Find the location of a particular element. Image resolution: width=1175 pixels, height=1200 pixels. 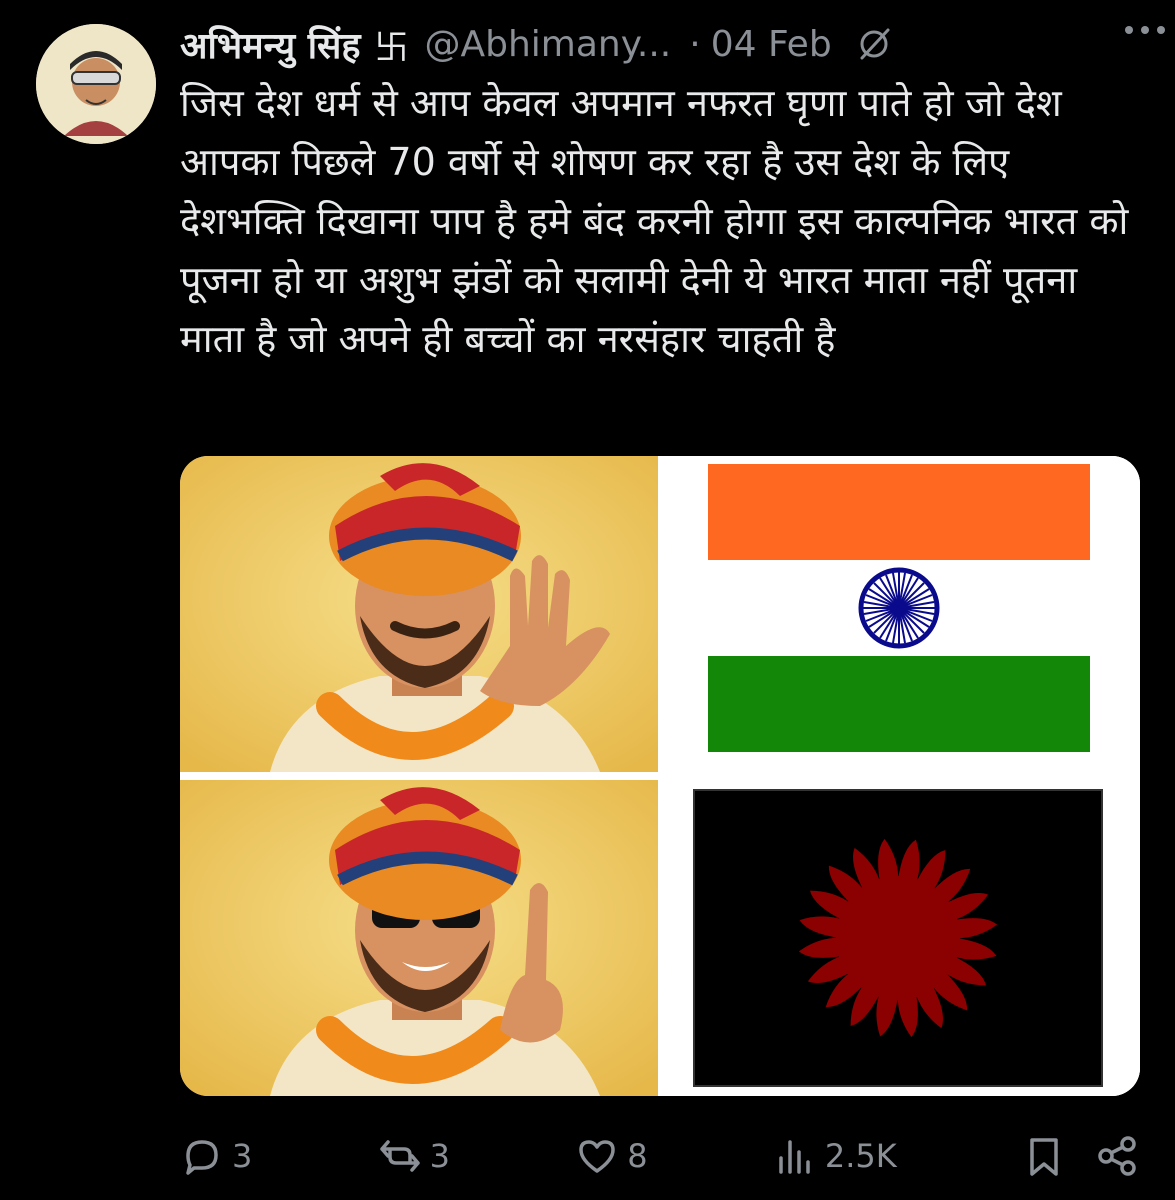

bookmark-icon is located at coordinates (1044, 1156).